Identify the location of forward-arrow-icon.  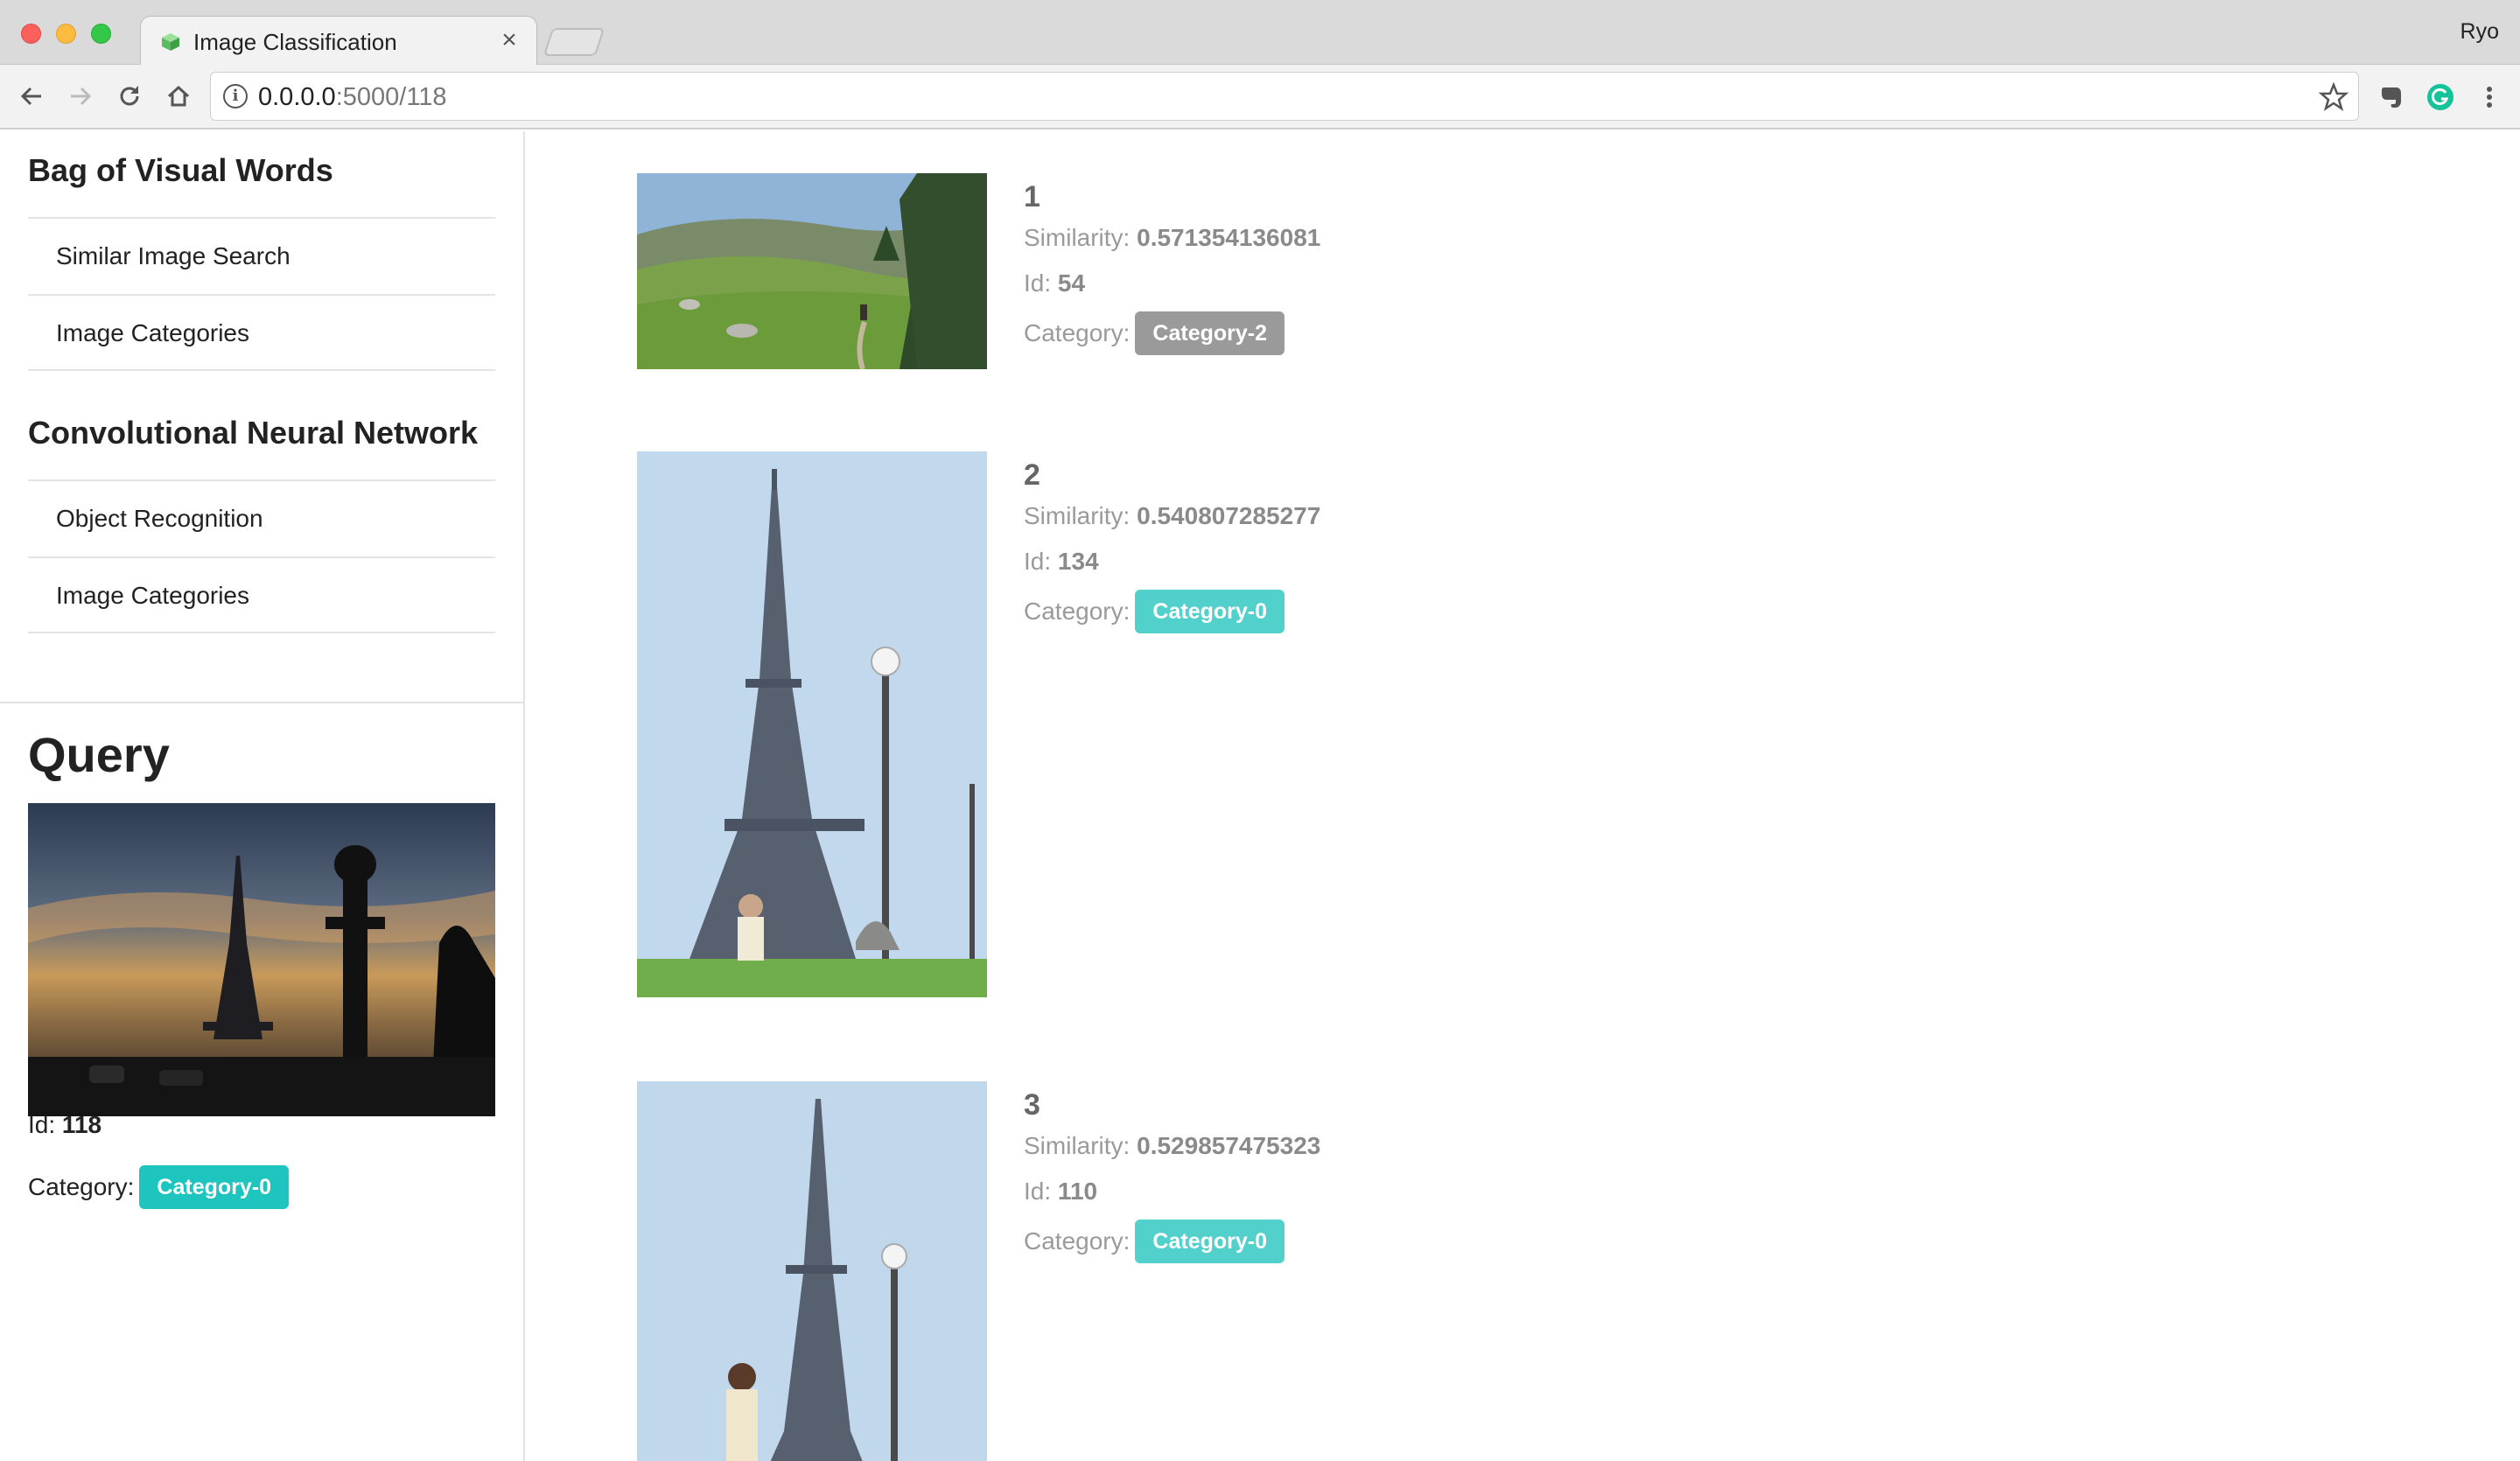
(81, 96).